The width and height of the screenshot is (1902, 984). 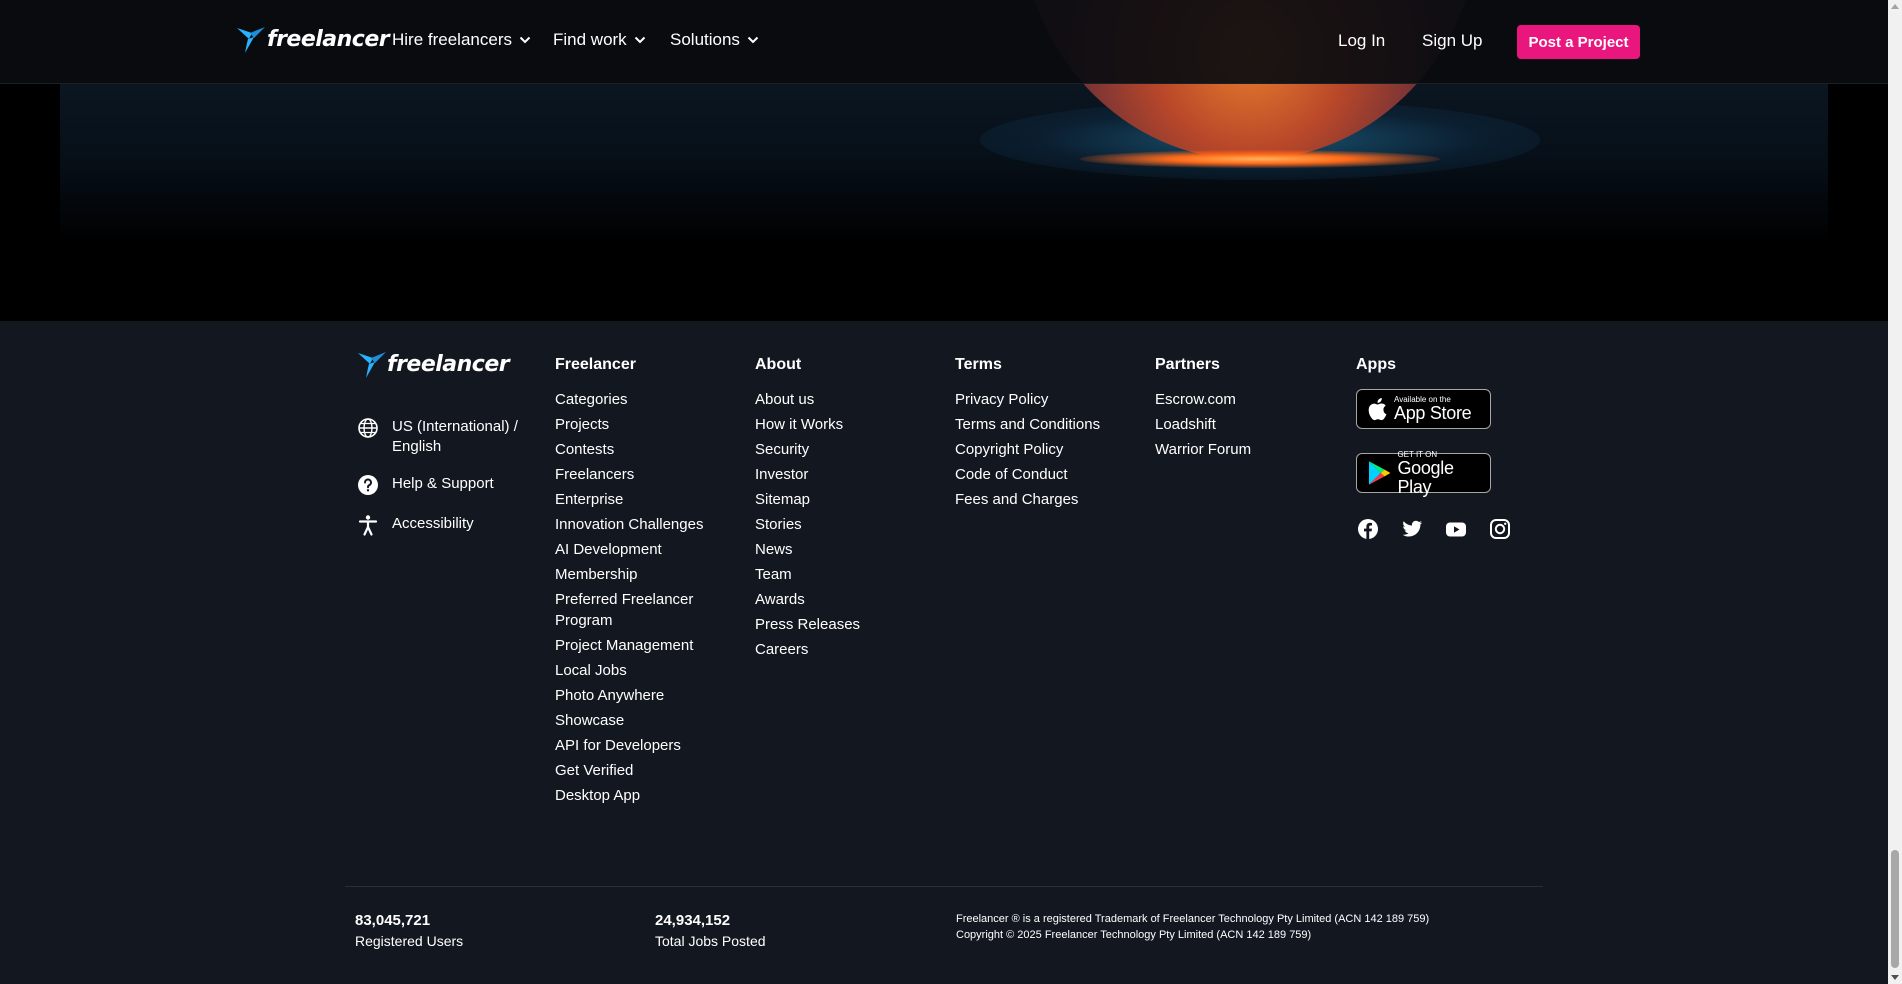 What do you see at coordinates (443, 483) in the screenshot?
I see `help-label: Help & Support` at bounding box center [443, 483].